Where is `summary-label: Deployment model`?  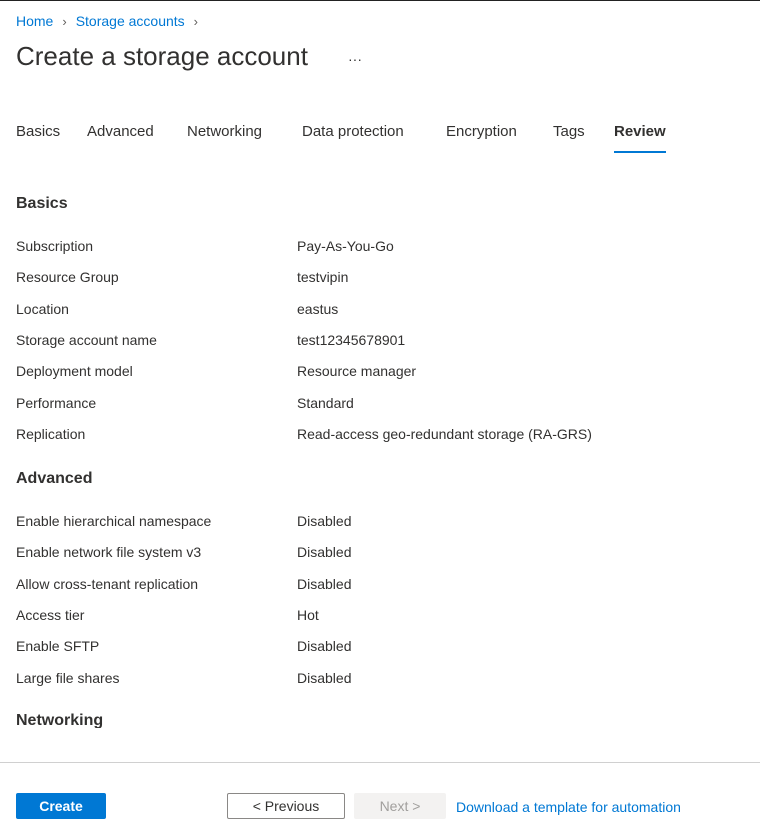 summary-label: Deployment model is located at coordinates (74, 371).